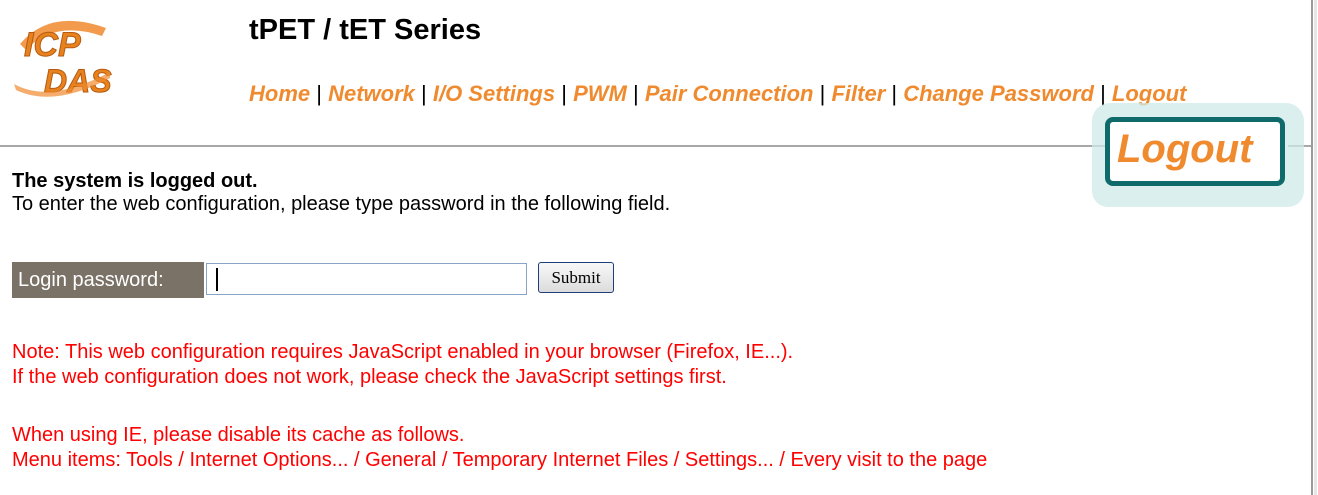  What do you see at coordinates (858, 93) in the screenshot?
I see `nav-filter: Filter` at bounding box center [858, 93].